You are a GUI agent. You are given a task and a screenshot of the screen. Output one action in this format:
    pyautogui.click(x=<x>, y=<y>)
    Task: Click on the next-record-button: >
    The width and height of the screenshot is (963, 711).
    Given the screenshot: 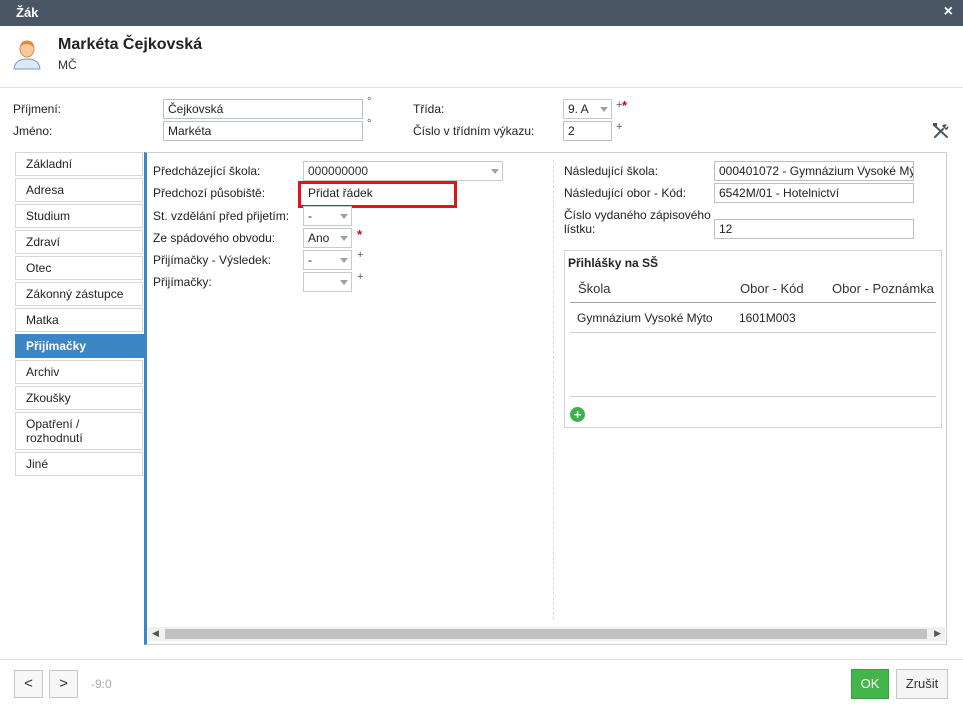 What is the action you would take?
    pyautogui.click(x=63, y=684)
    